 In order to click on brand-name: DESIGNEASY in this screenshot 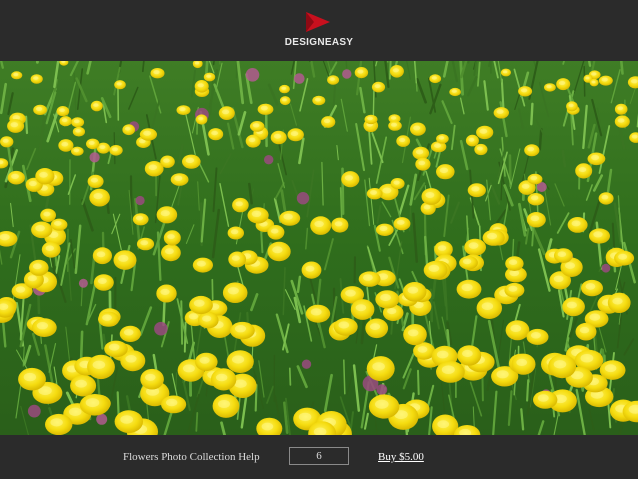, I will do `click(319, 42)`.